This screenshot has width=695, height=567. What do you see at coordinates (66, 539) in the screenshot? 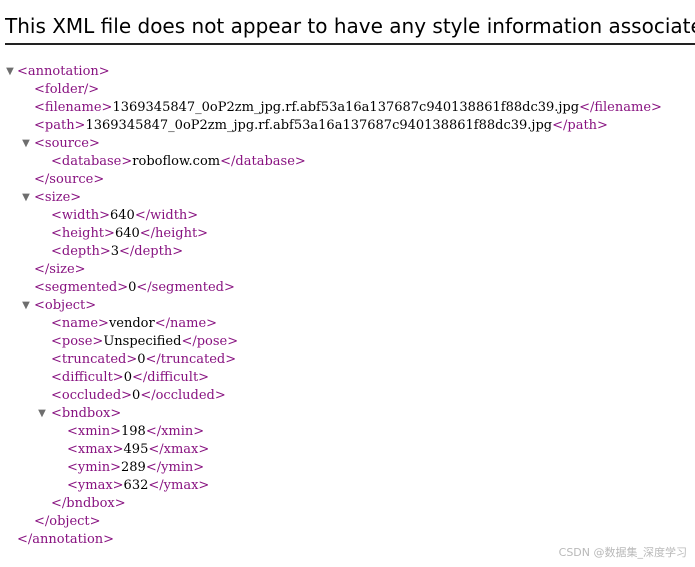
I see `tag-annotation-close: </annotation>` at bounding box center [66, 539].